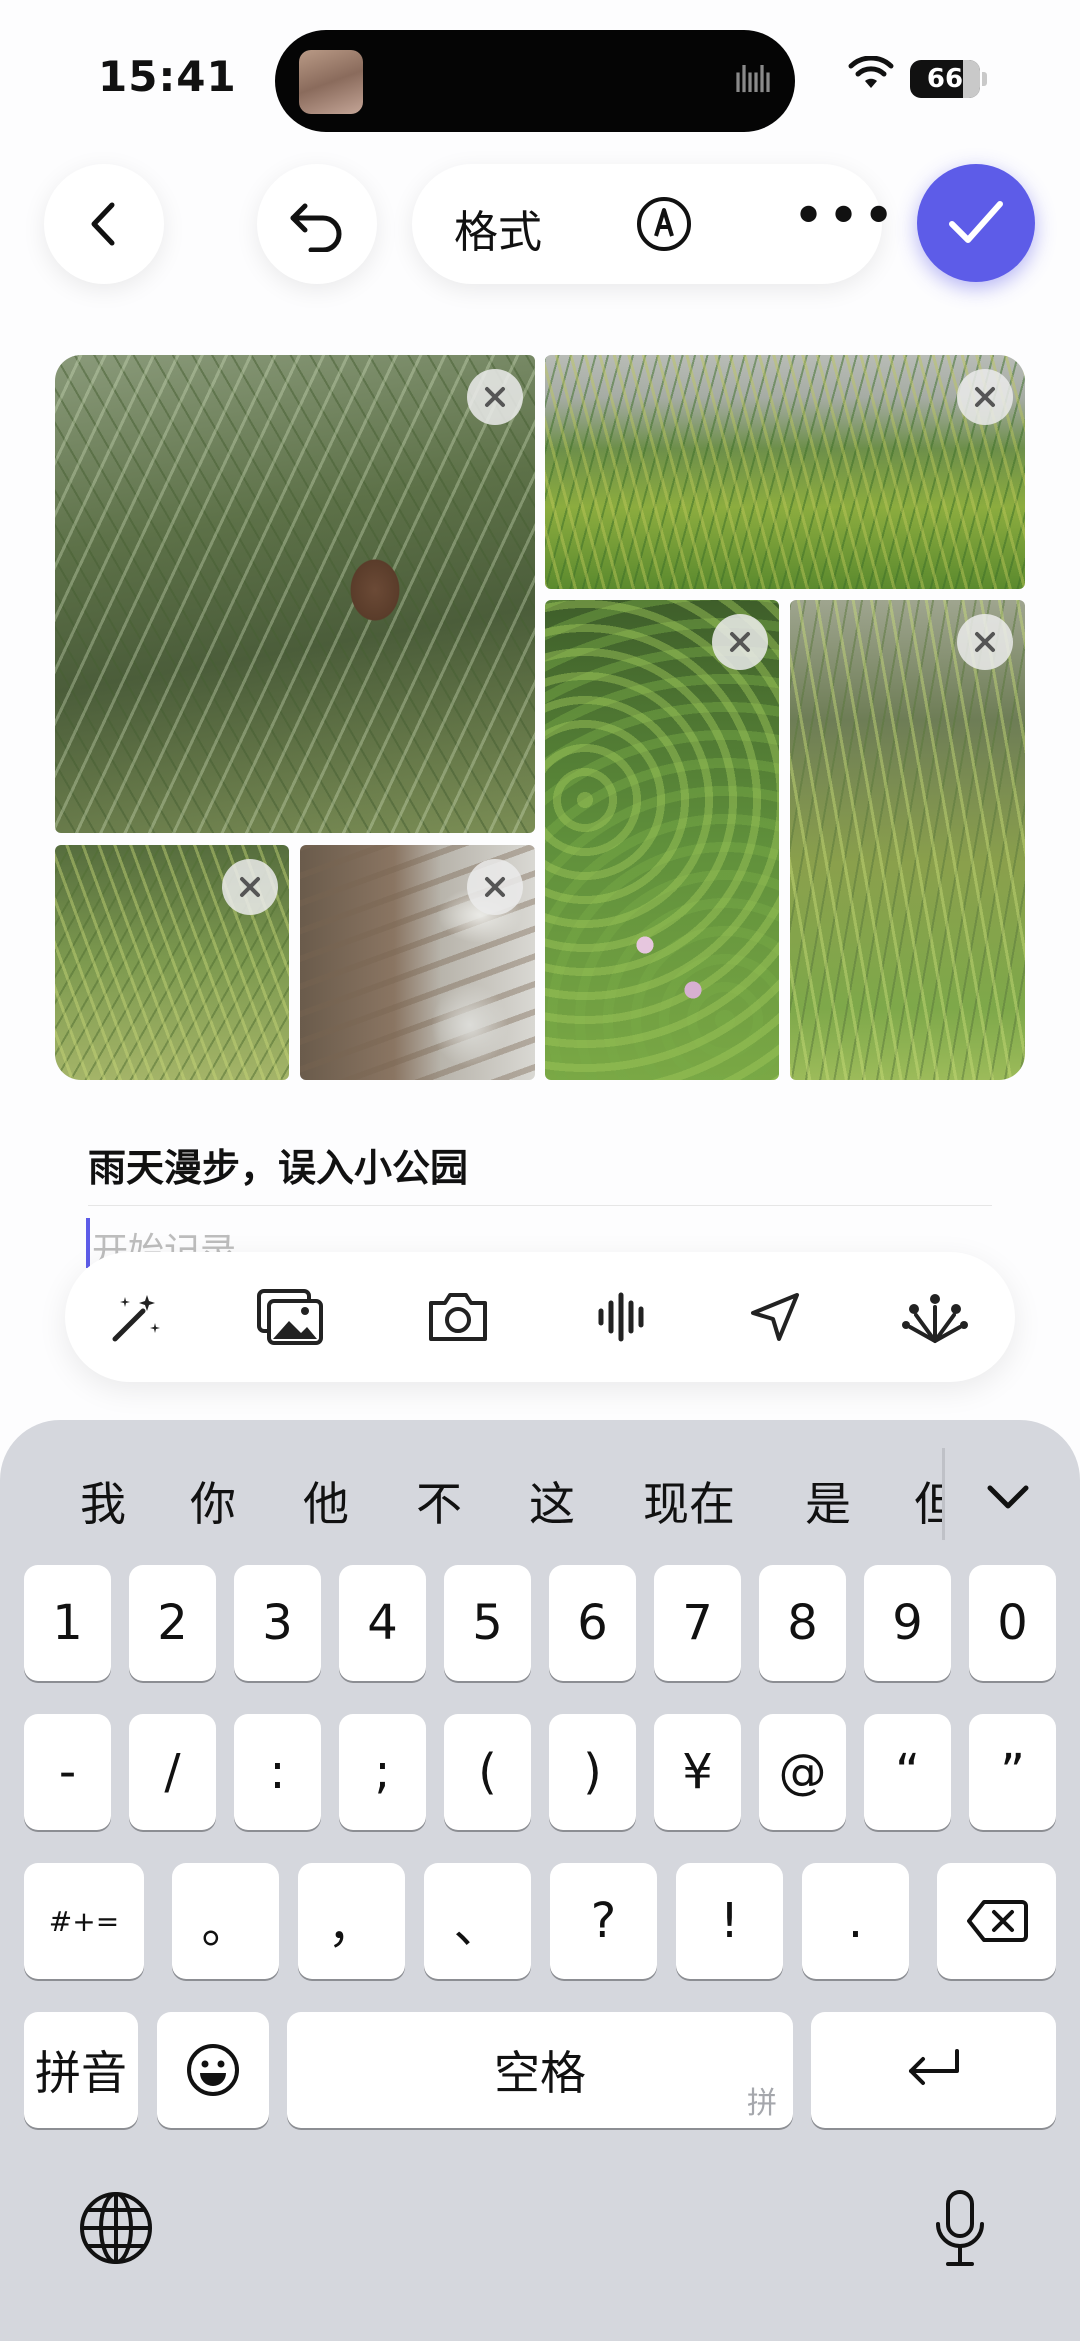  I want to click on battery-level: 66, so click(945, 79).